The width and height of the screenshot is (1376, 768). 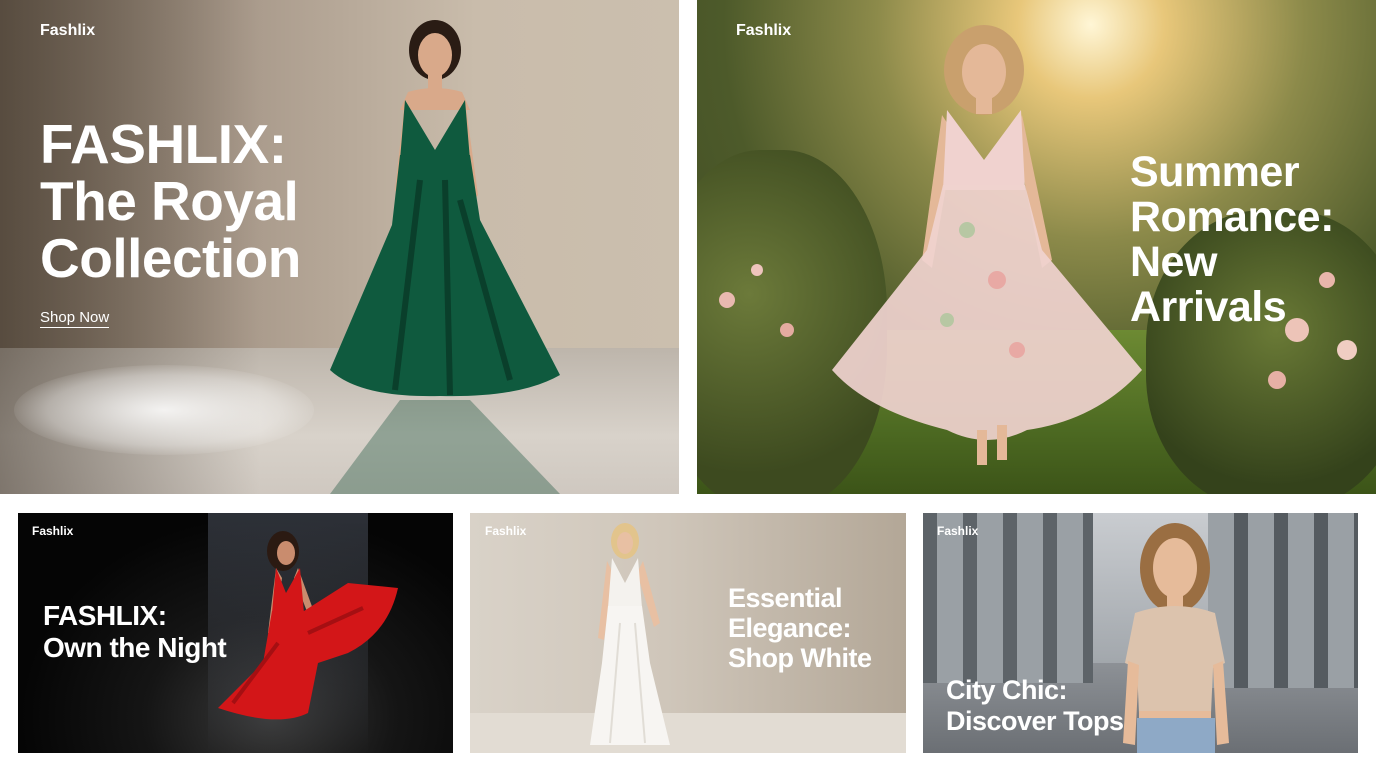 I want to click on headline: Essential Elegance: Shop White, so click(x=800, y=628).